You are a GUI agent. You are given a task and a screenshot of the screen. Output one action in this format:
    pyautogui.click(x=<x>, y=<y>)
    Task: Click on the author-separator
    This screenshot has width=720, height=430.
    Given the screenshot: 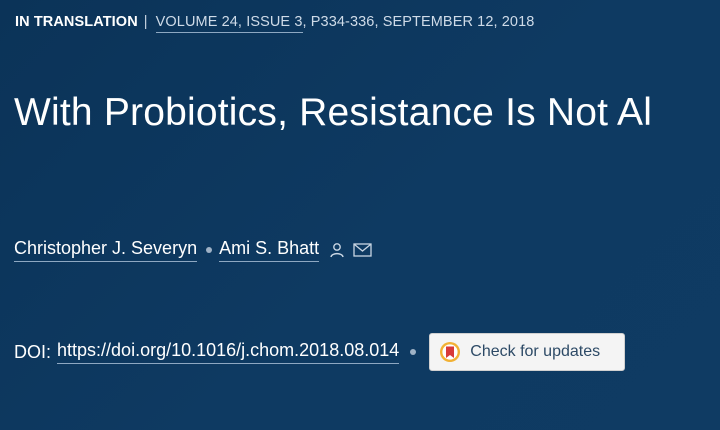 What is the action you would take?
    pyautogui.click(x=209, y=250)
    